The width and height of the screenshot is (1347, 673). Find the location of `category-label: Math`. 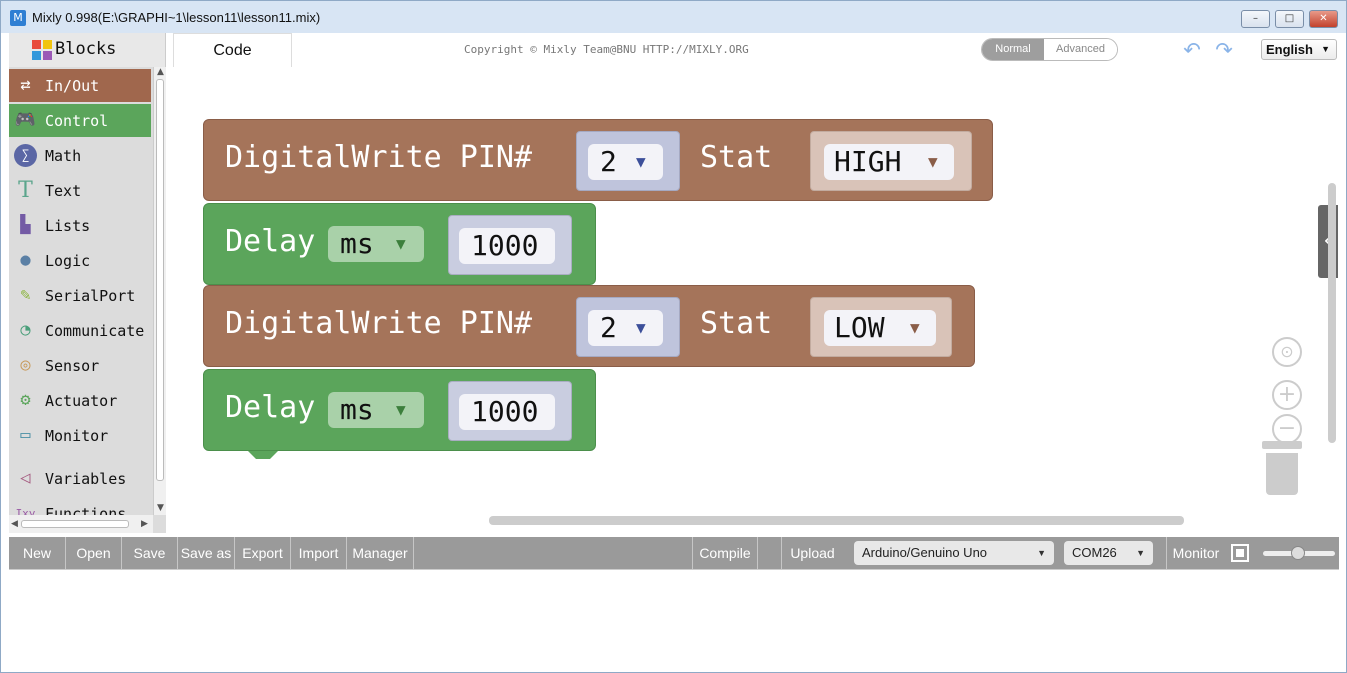

category-label: Math is located at coordinates (63, 156).